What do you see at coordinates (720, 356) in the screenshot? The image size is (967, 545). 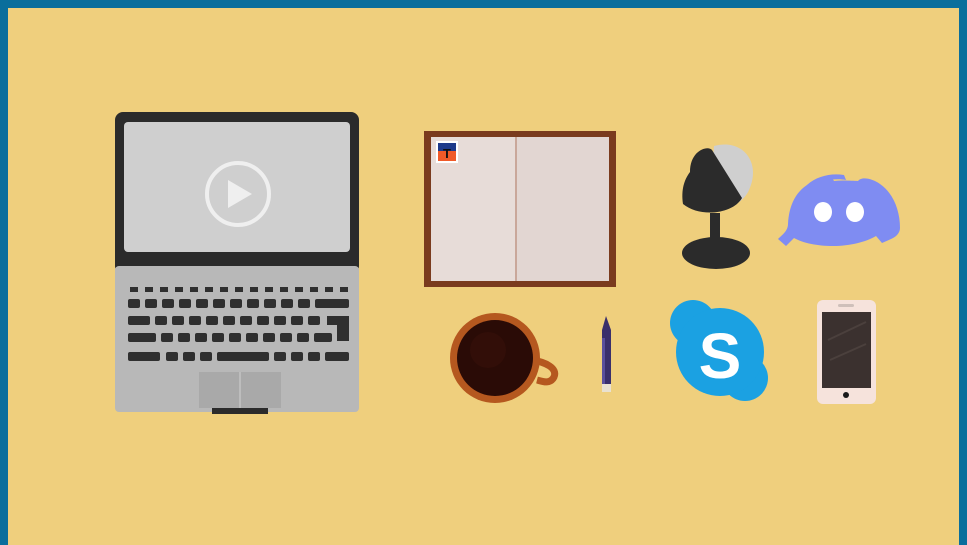 I see `skype-logo-letter: S` at bounding box center [720, 356].